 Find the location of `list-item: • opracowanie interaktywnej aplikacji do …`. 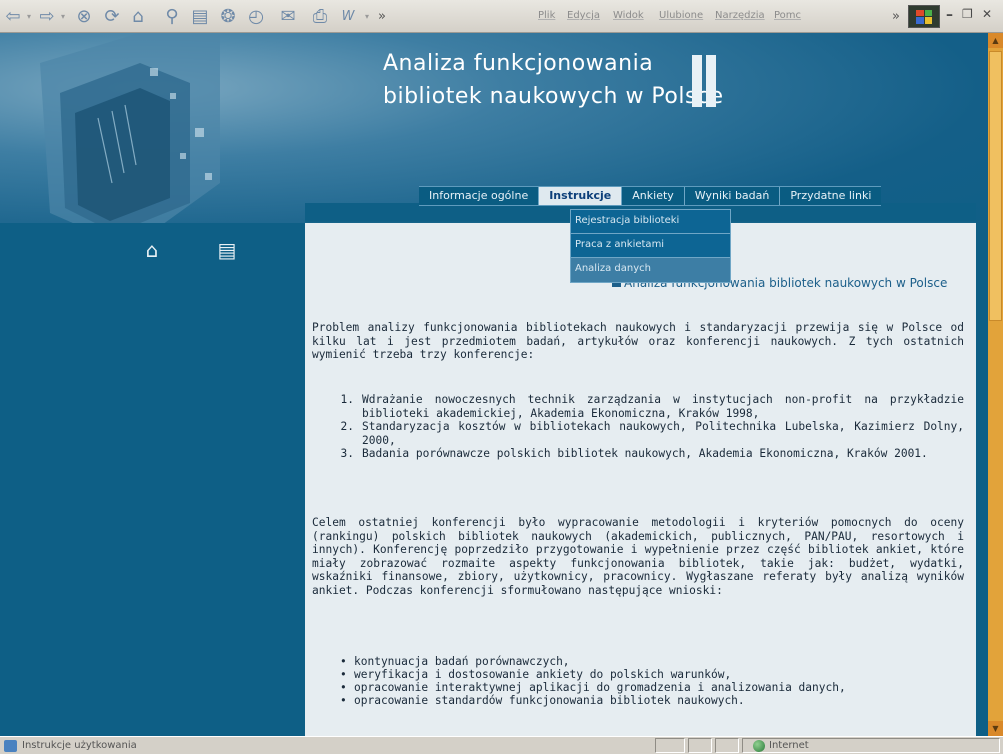

list-item: • opracowanie interaktywnej aplikacji do … is located at coordinates (593, 687).